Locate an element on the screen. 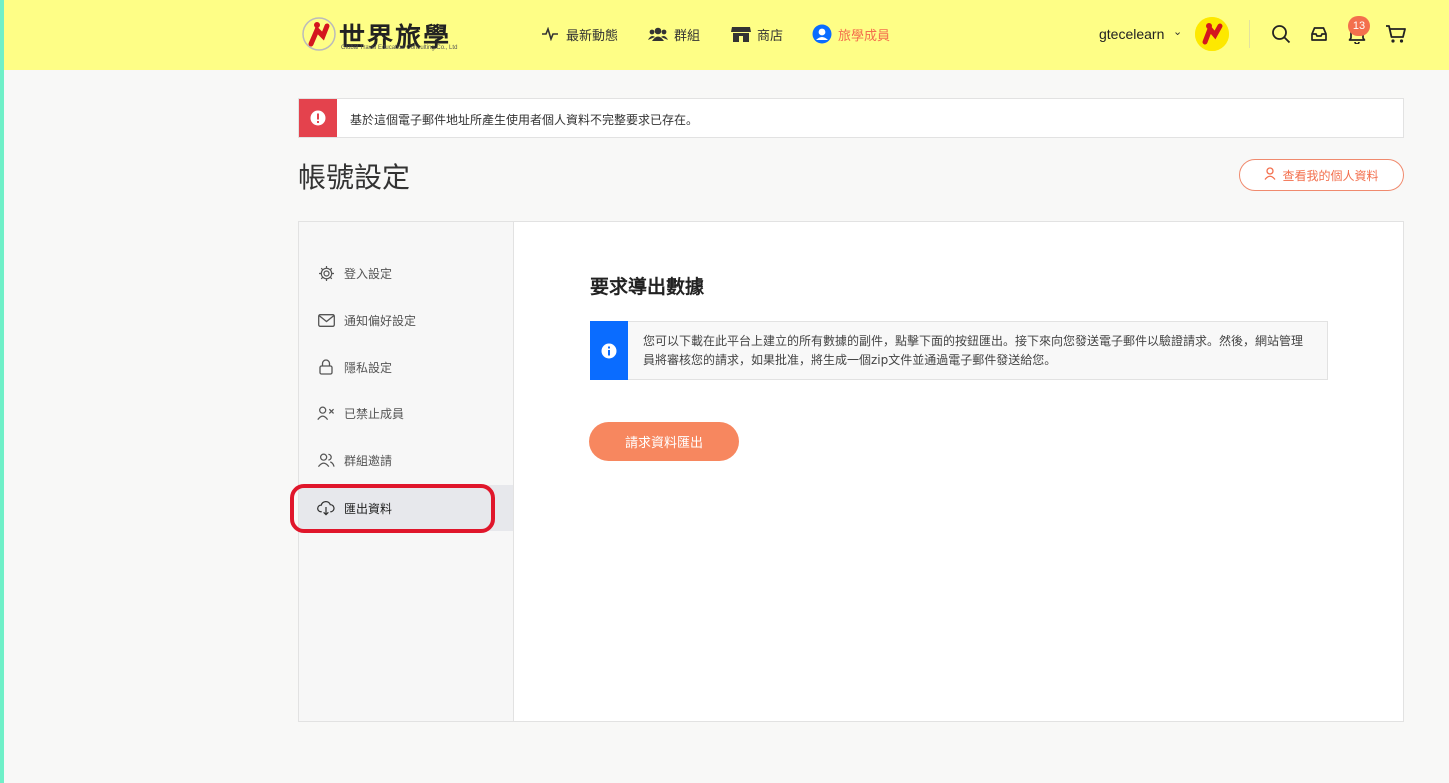 The height and width of the screenshot is (783, 1449). sidebar-item-label: 登入設定 is located at coordinates (368, 273).